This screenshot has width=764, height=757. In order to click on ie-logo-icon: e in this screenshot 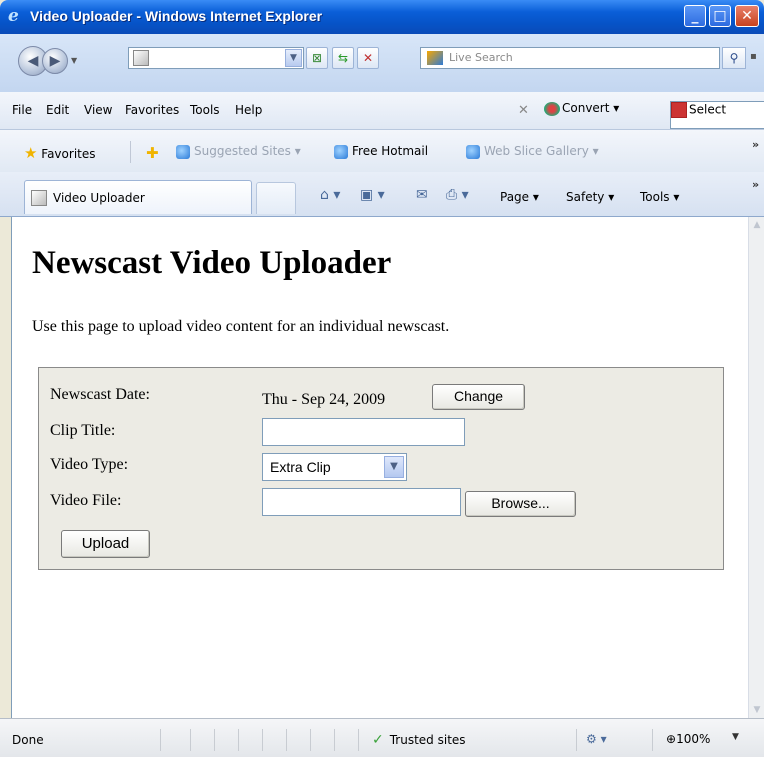, I will do `click(13, 16)`.